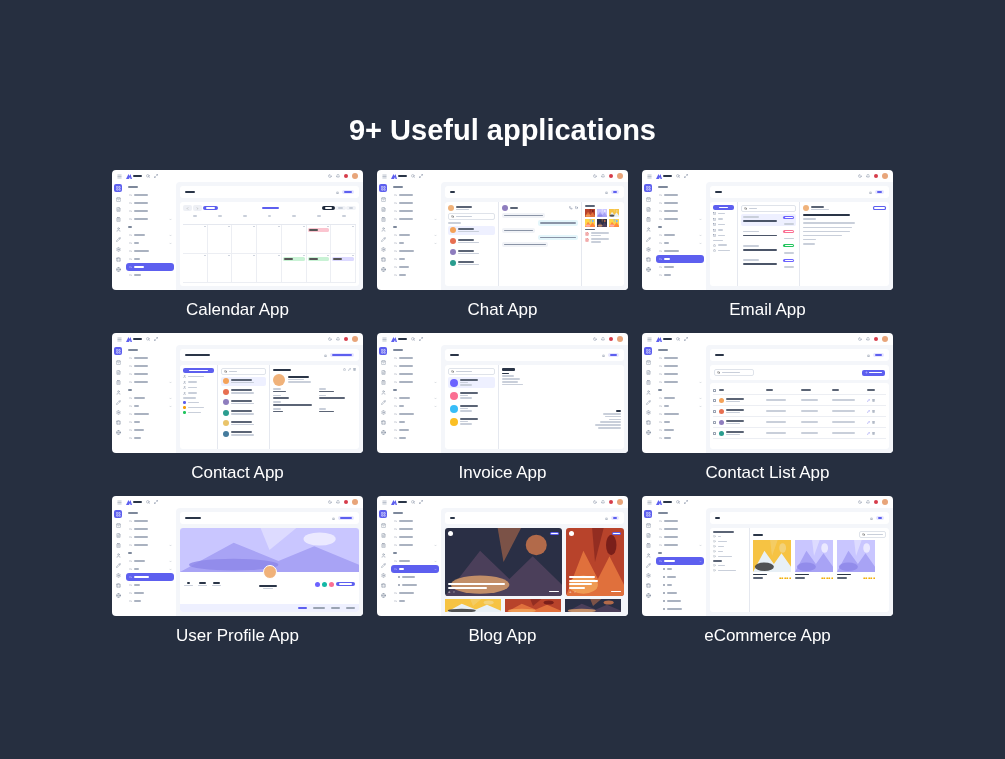 This screenshot has width=1005, height=759. I want to click on app-title: Contact List App, so click(767, 472).